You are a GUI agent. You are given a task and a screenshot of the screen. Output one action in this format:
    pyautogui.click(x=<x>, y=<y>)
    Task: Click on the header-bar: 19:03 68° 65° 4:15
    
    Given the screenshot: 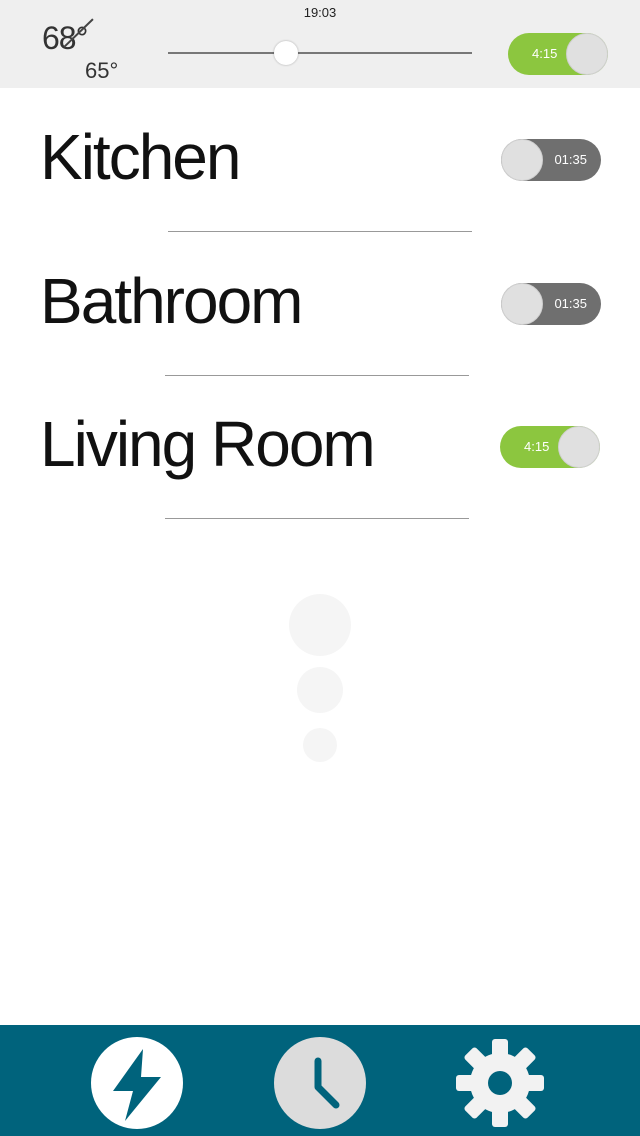 What is the action you would take?
    pyautogui.click(x=320, y=44)
    